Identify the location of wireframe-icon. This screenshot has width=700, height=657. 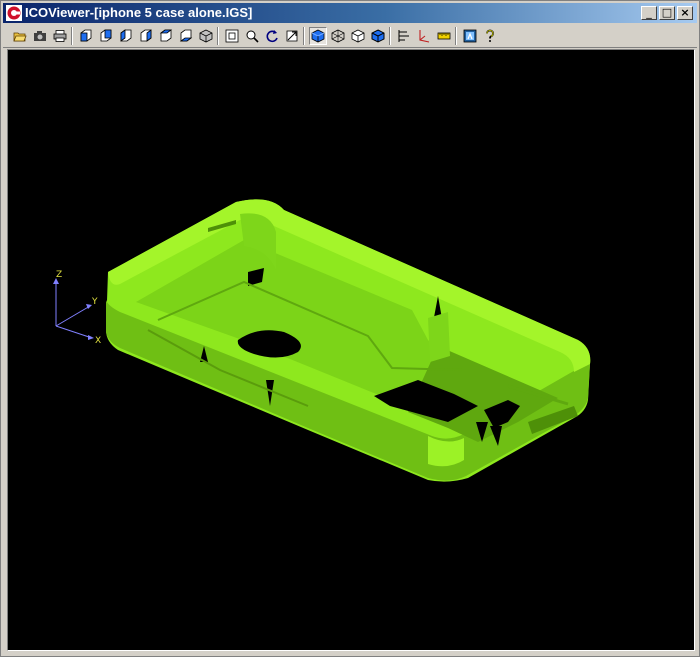
(338, 36).